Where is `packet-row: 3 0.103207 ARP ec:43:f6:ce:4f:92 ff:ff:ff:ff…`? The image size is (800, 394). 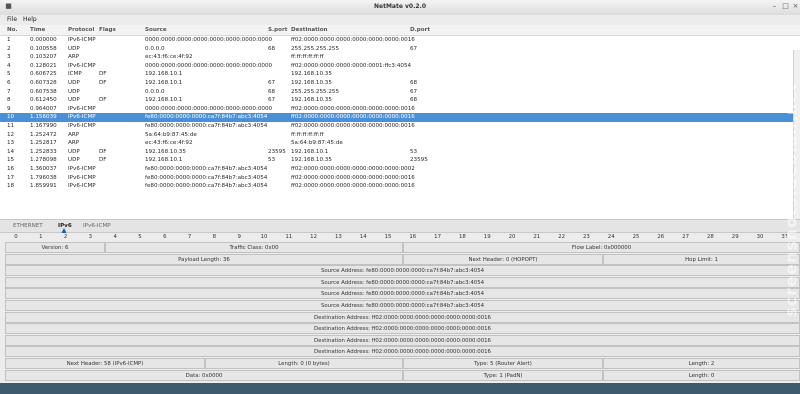
packet-row: 3 0.103207 ARP ec:43:f6:ce:4f:92 ff:ff:ff:ff… is located at coordinates (400, 57).